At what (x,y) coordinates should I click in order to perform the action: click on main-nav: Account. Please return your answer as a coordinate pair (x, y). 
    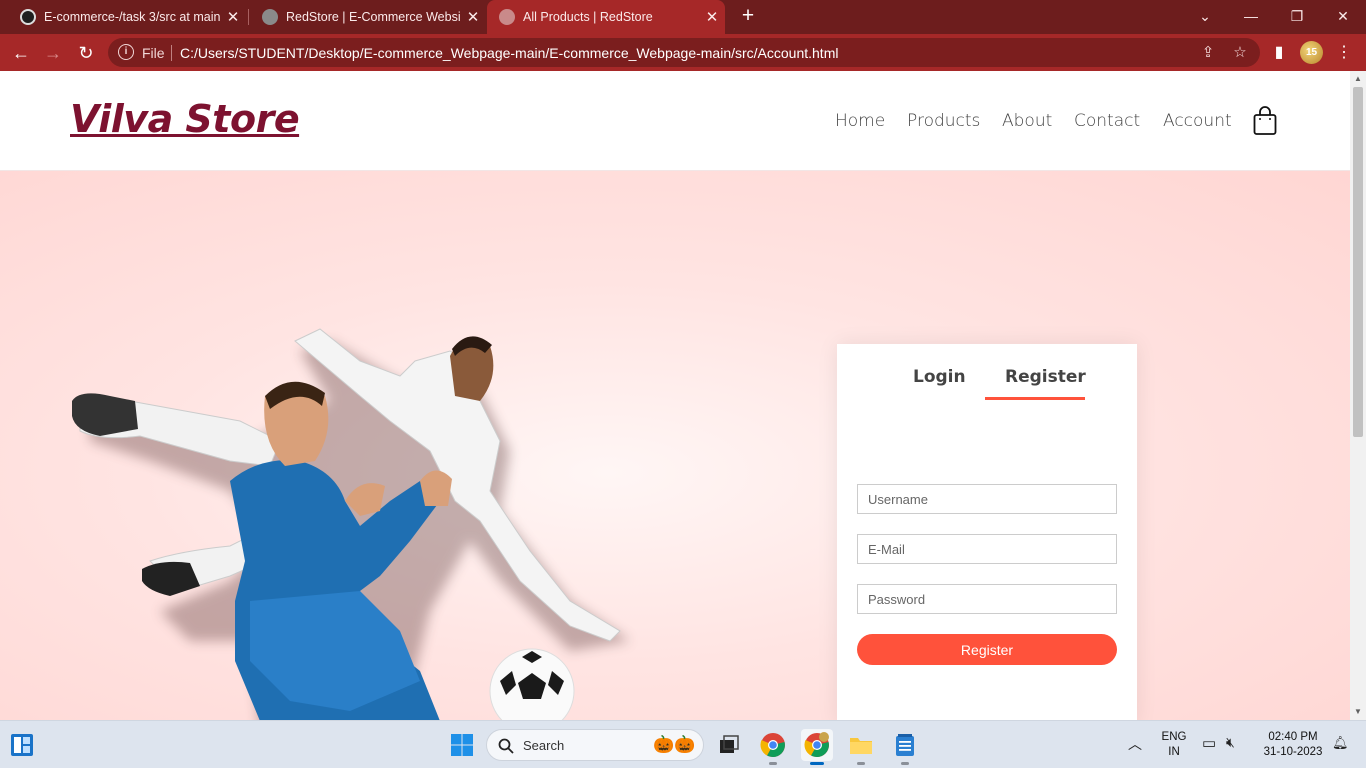
    Looking at the image, I should click on (1197, 121).